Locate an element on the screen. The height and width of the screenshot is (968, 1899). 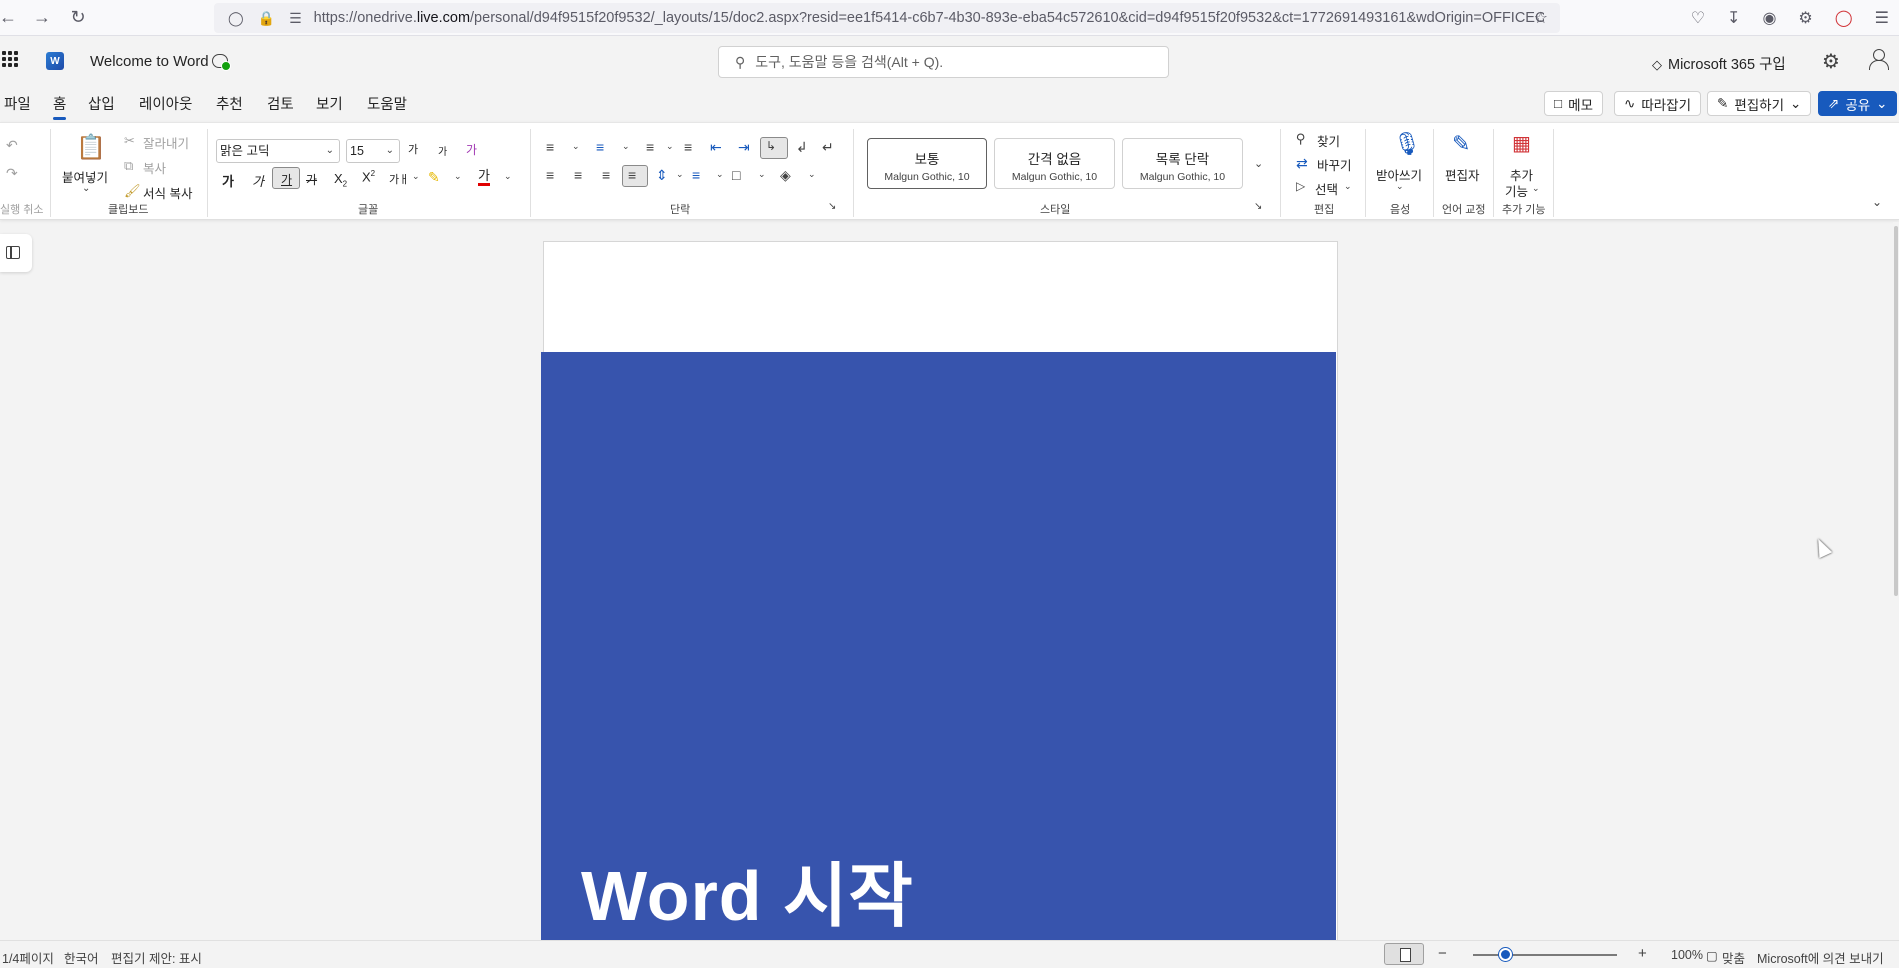
extensions-icon: ⚙ is located at coordinates (1805, 18).